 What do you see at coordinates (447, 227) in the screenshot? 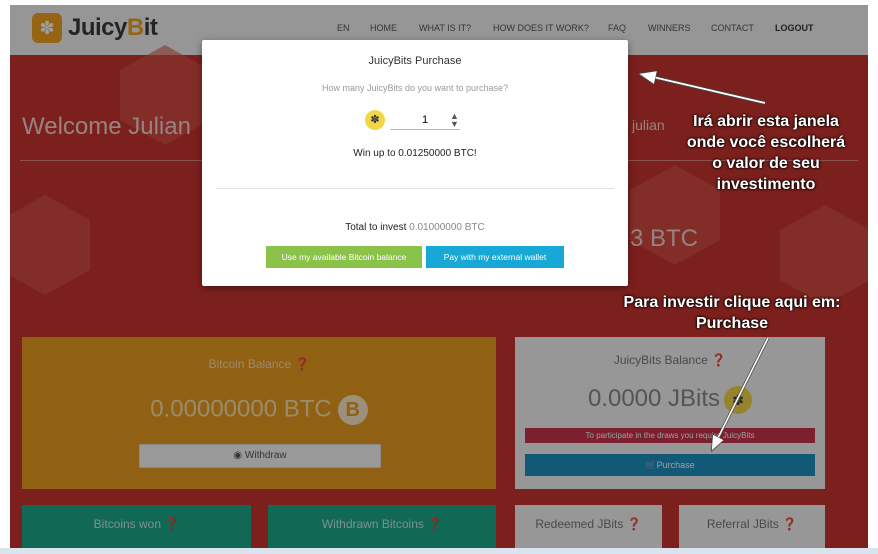
I see `total-amount: 0.01000000 BTC` at bounding box center [447, 227].